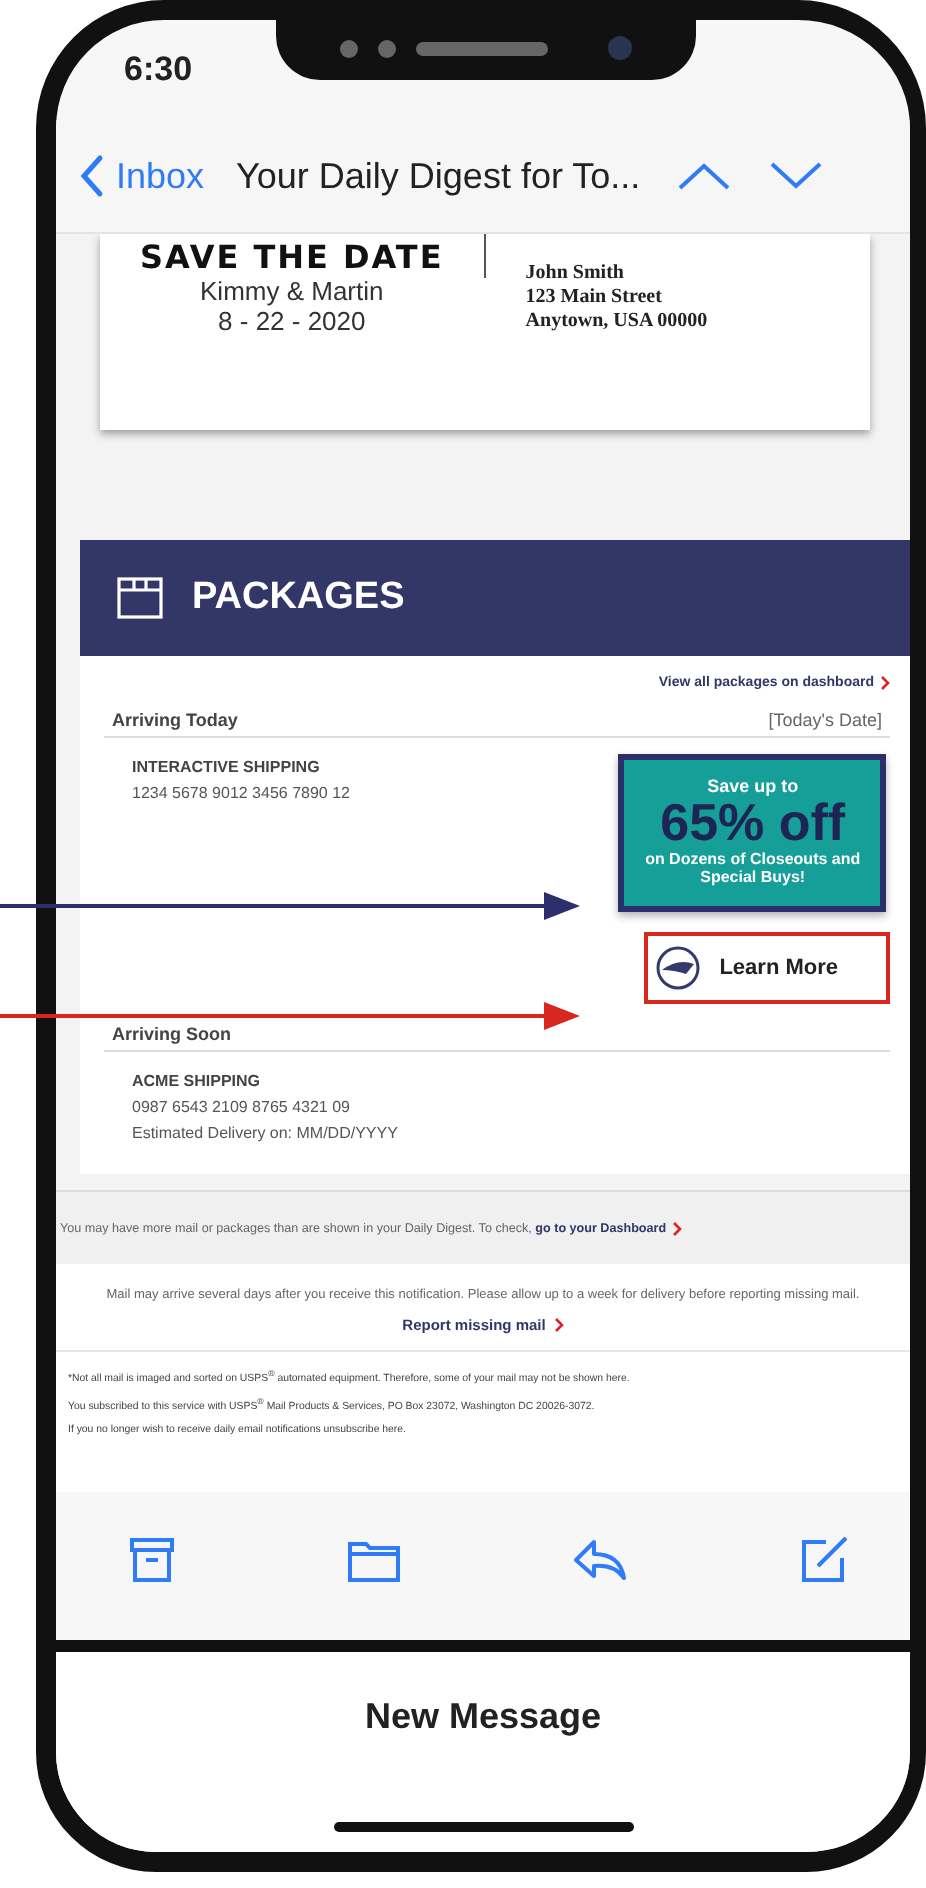 This screenshot has height=1888, width=926. Describe the element at coordinates (824, 1560) in the screenshot. I see `compose-icon` at that location.